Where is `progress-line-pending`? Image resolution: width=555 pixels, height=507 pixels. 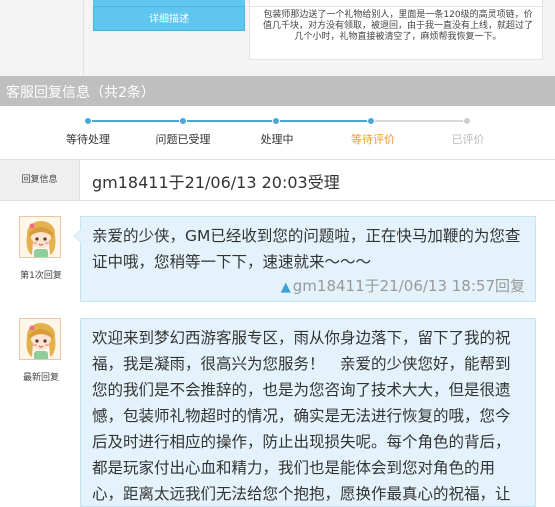 progress-line-pending is located at coordinates (419, 121).